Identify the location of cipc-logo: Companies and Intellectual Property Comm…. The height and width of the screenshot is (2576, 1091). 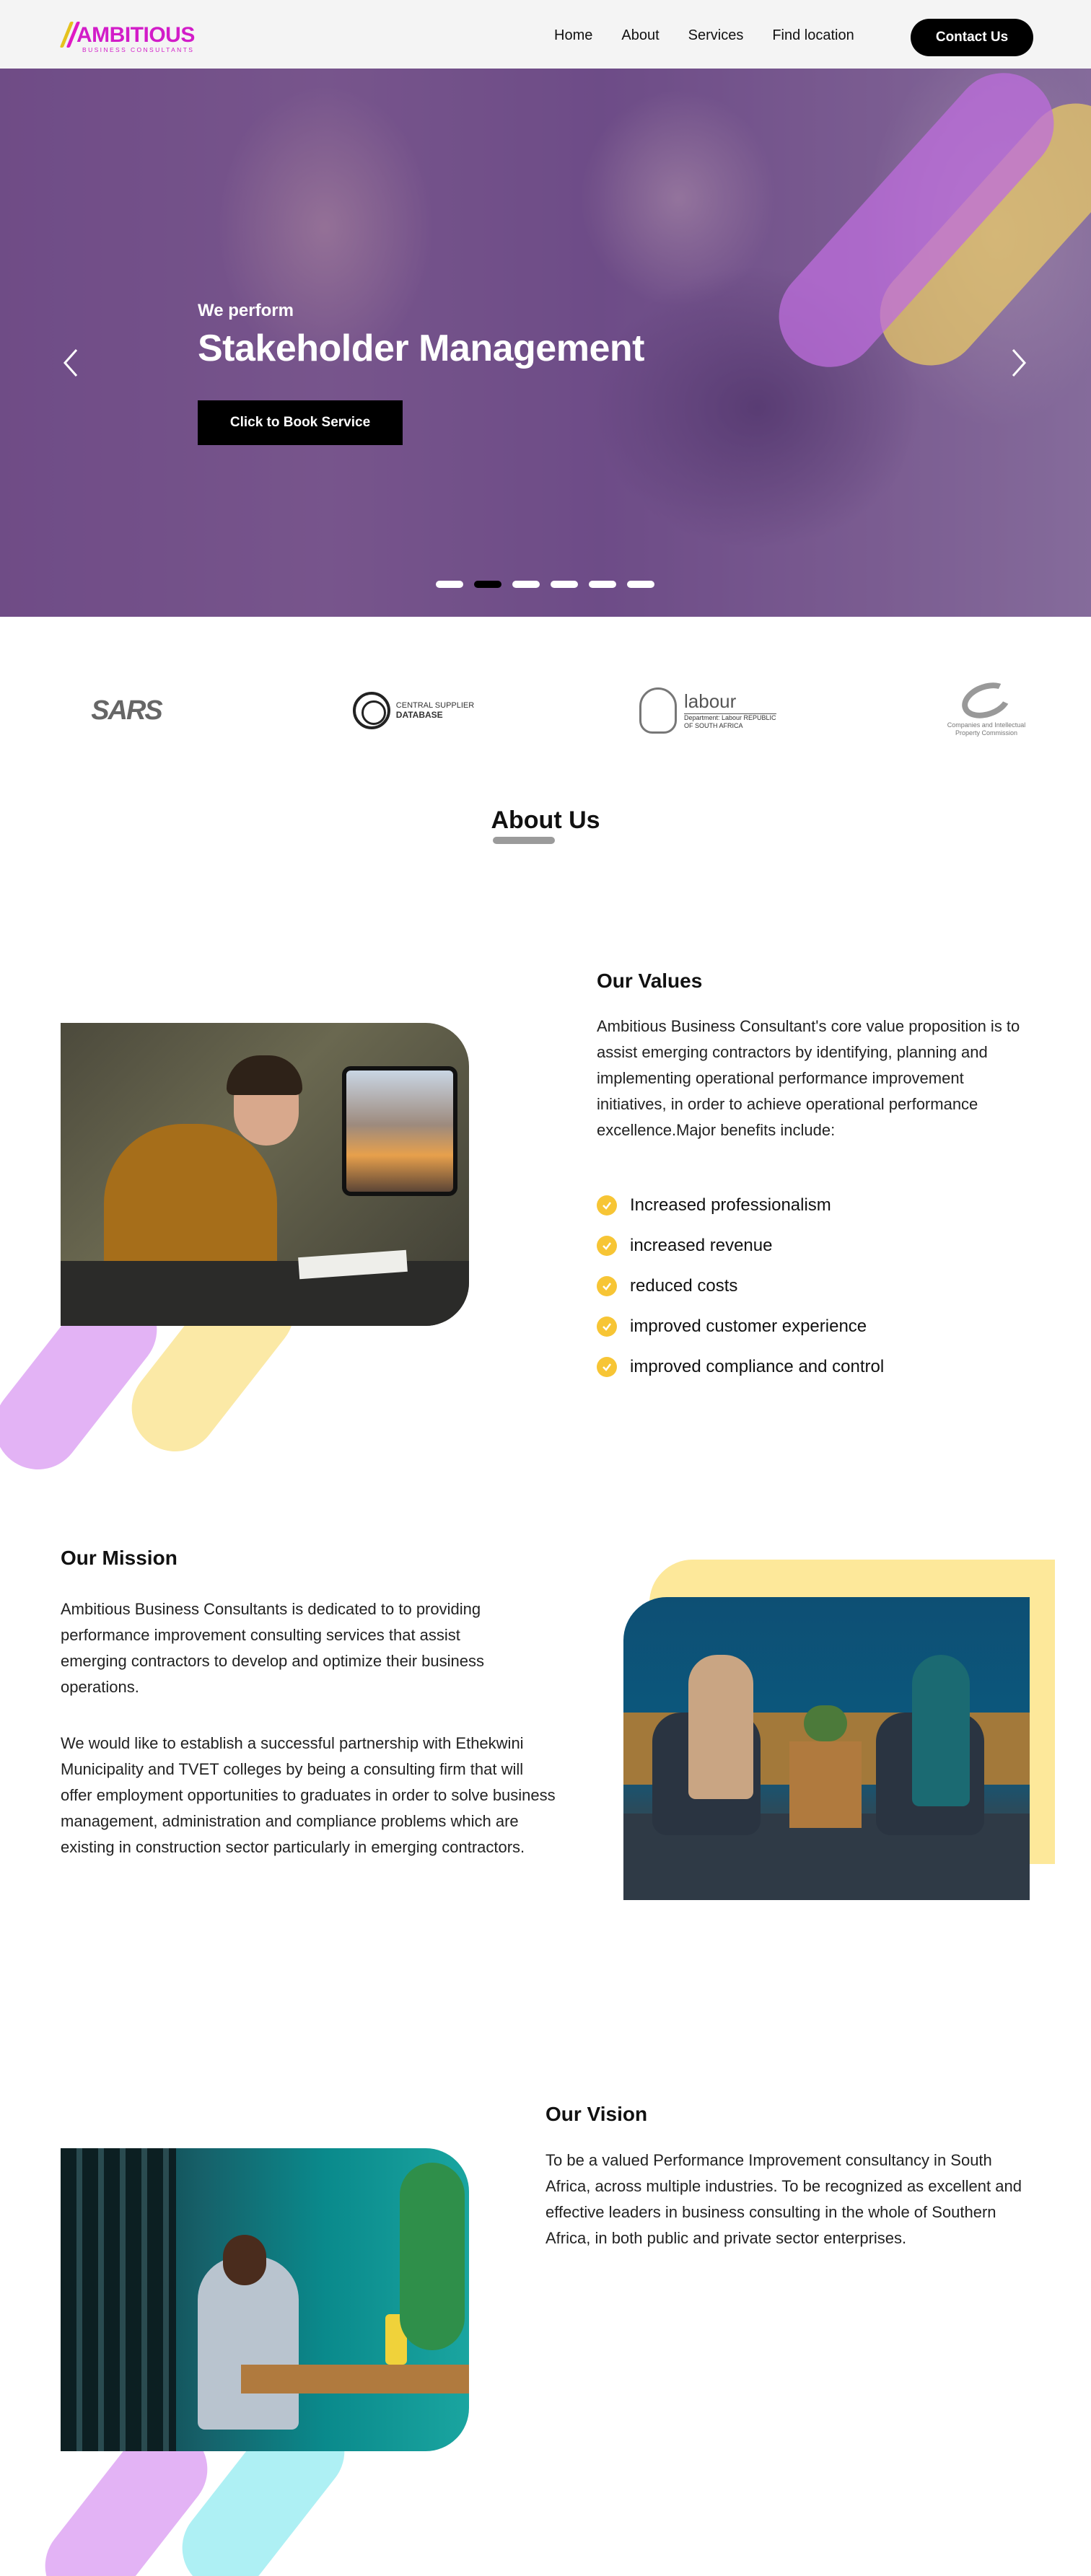
(986, 707).